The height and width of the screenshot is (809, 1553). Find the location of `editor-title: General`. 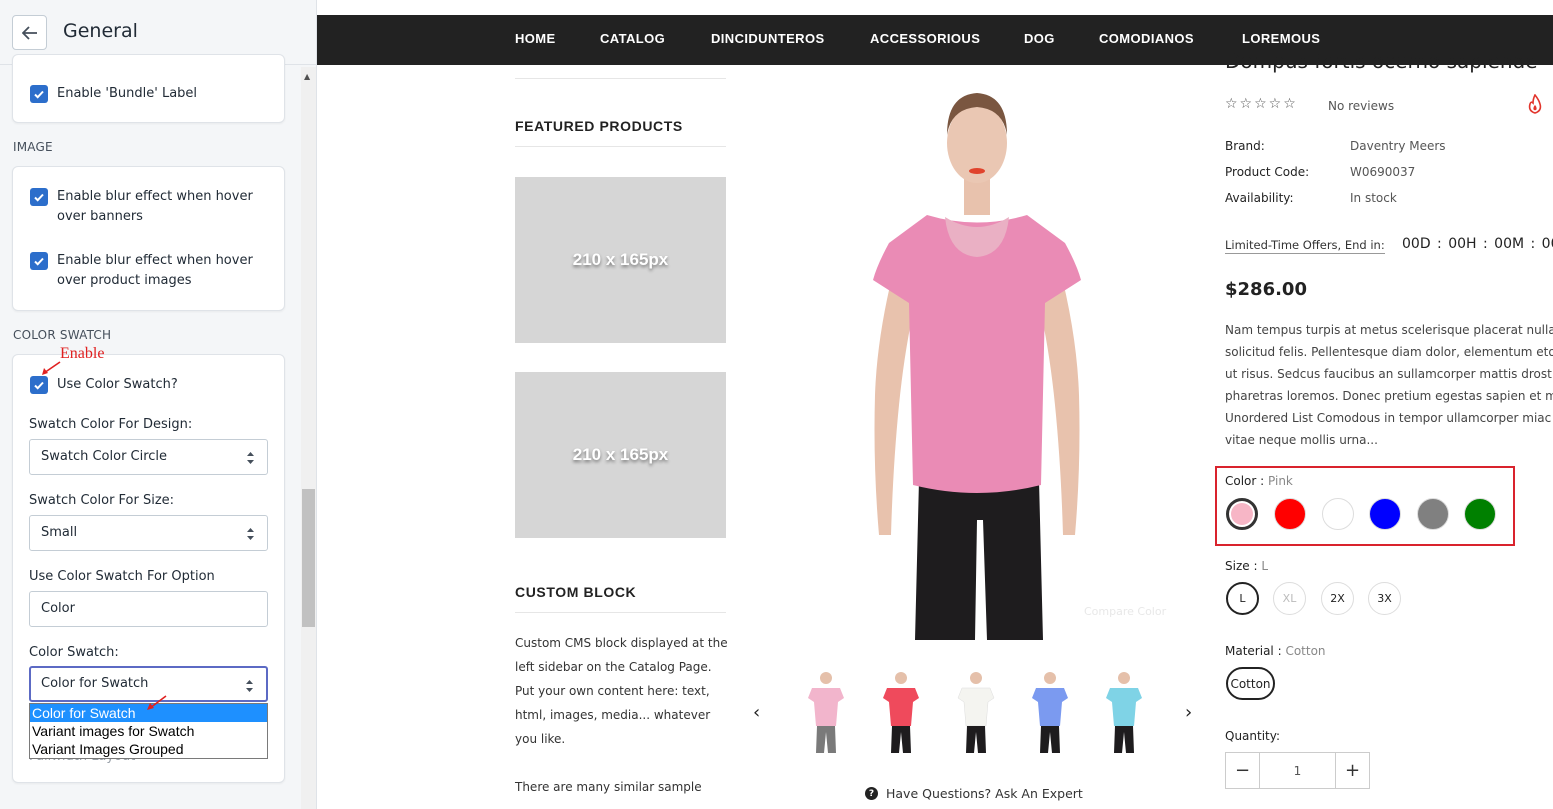

editor-title: General is located at coordinates (100, 31).